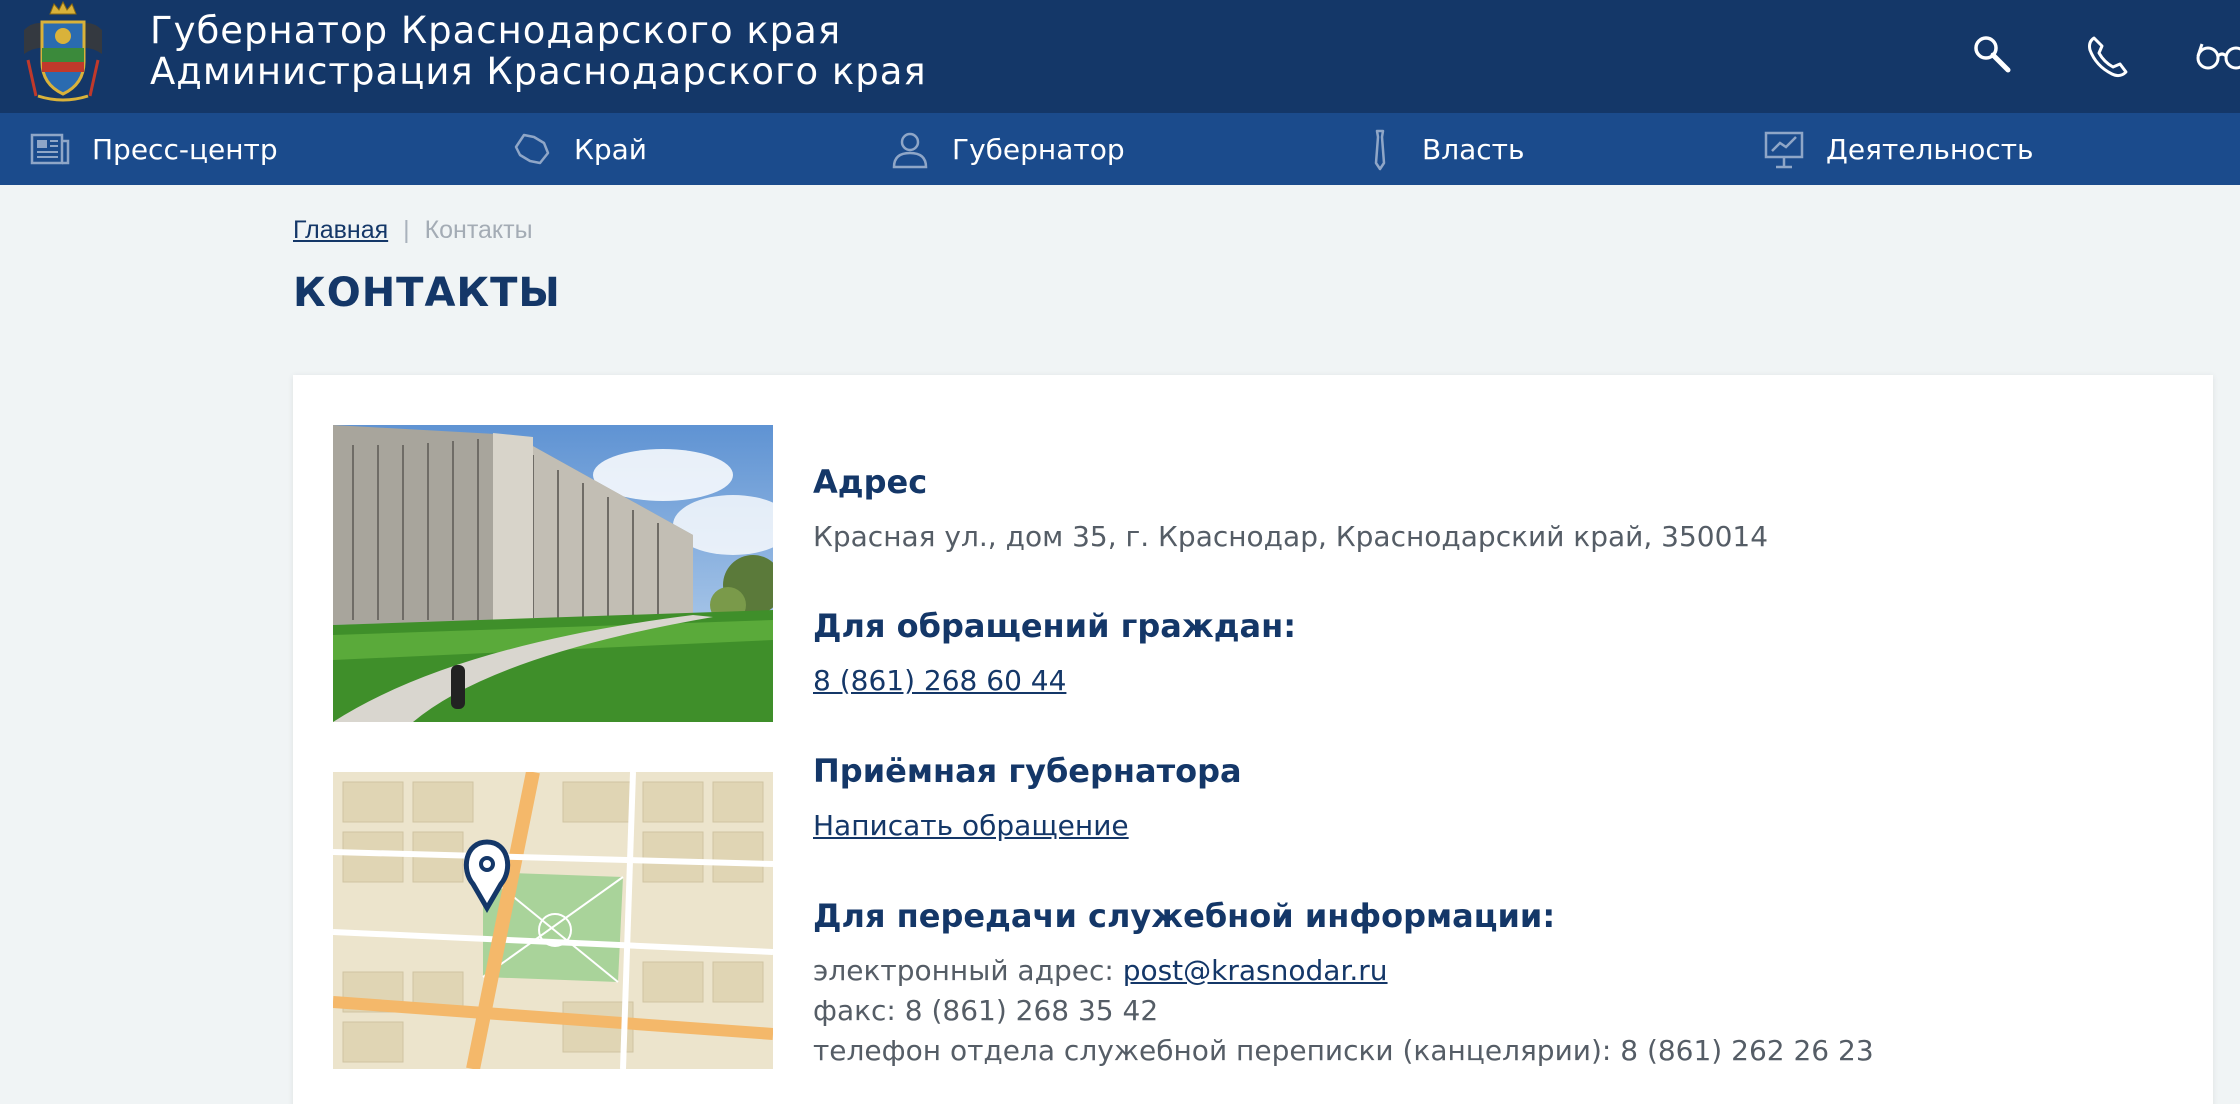 Image resolution: width=2240 pixels, height=1104 pixels. Describe the element at coordinates (1992, 56) in the screenshot. I see `search-icon` at that location.